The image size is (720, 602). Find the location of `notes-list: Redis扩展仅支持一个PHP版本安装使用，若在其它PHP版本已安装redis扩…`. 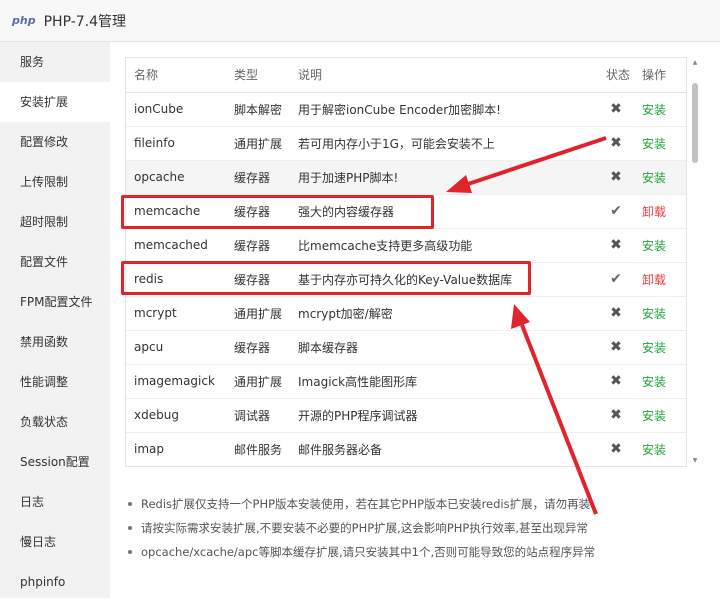

notes-list: Redis扩展仅支持一个PHP版本安装使用，若在其它PHP版本已安装redis扩… is located at coordinates (405, 528).